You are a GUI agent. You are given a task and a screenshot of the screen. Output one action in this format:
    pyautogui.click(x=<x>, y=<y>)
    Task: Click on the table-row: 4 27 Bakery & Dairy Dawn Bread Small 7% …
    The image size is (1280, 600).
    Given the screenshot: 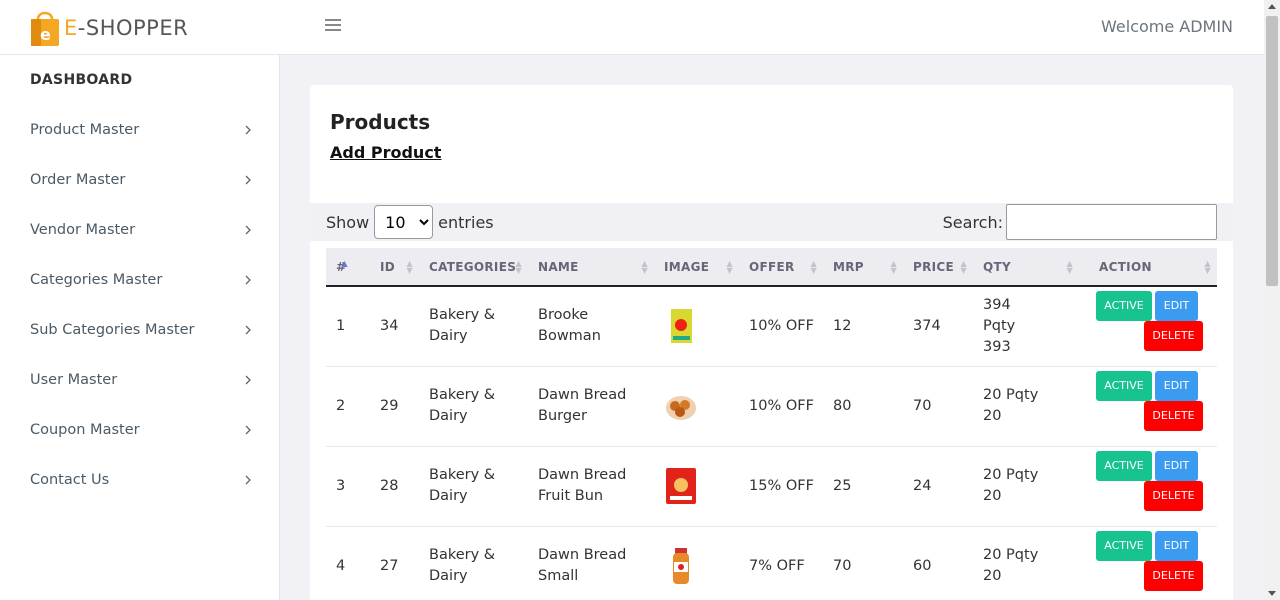 What is the action you would take?
    pyautogui.click(x=771, y=563)
    